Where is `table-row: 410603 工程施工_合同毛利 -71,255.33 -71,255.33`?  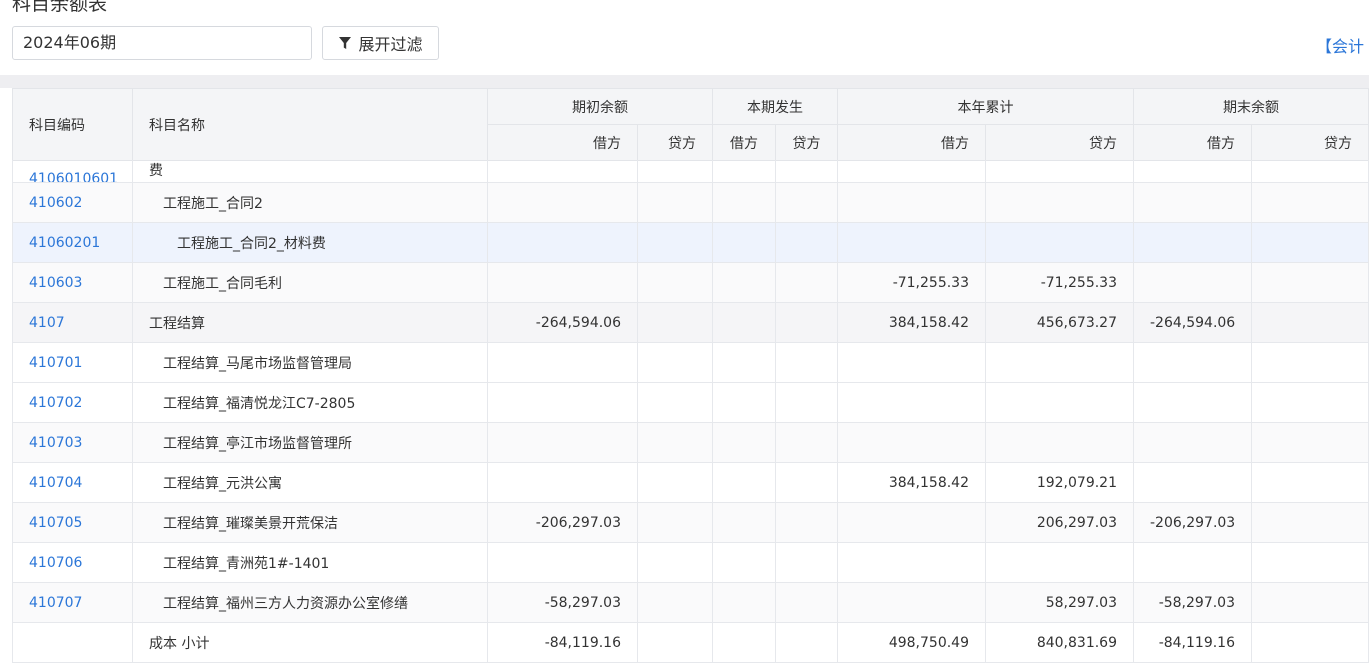
table-row: 410603 工程施工_合同毛利 -71,255.33 -71,255.33 is located at coordinates (690, 282).